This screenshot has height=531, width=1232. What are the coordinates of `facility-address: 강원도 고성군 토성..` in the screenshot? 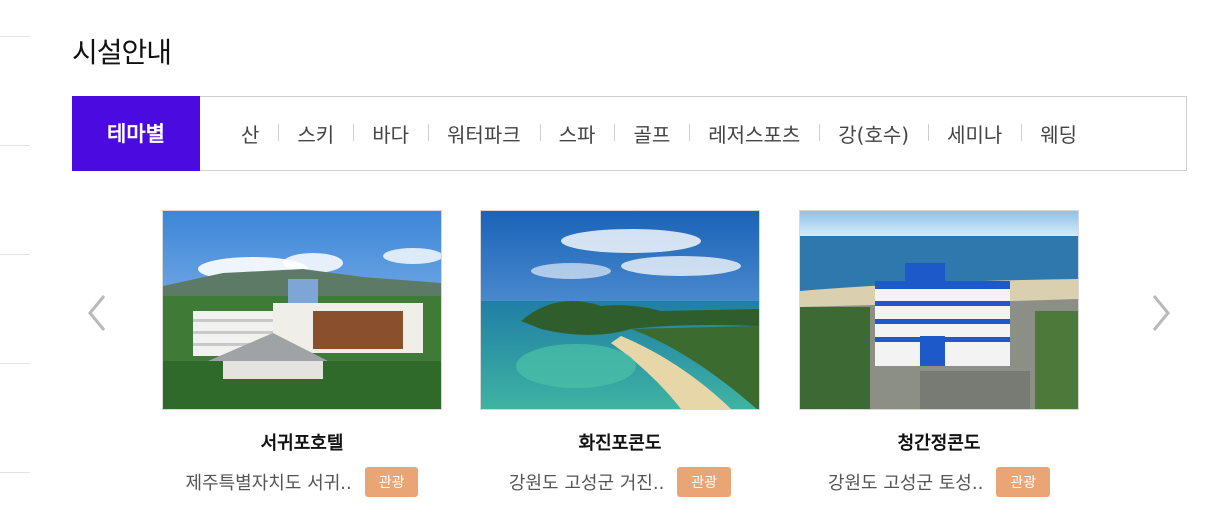 It's located at (905, 483).